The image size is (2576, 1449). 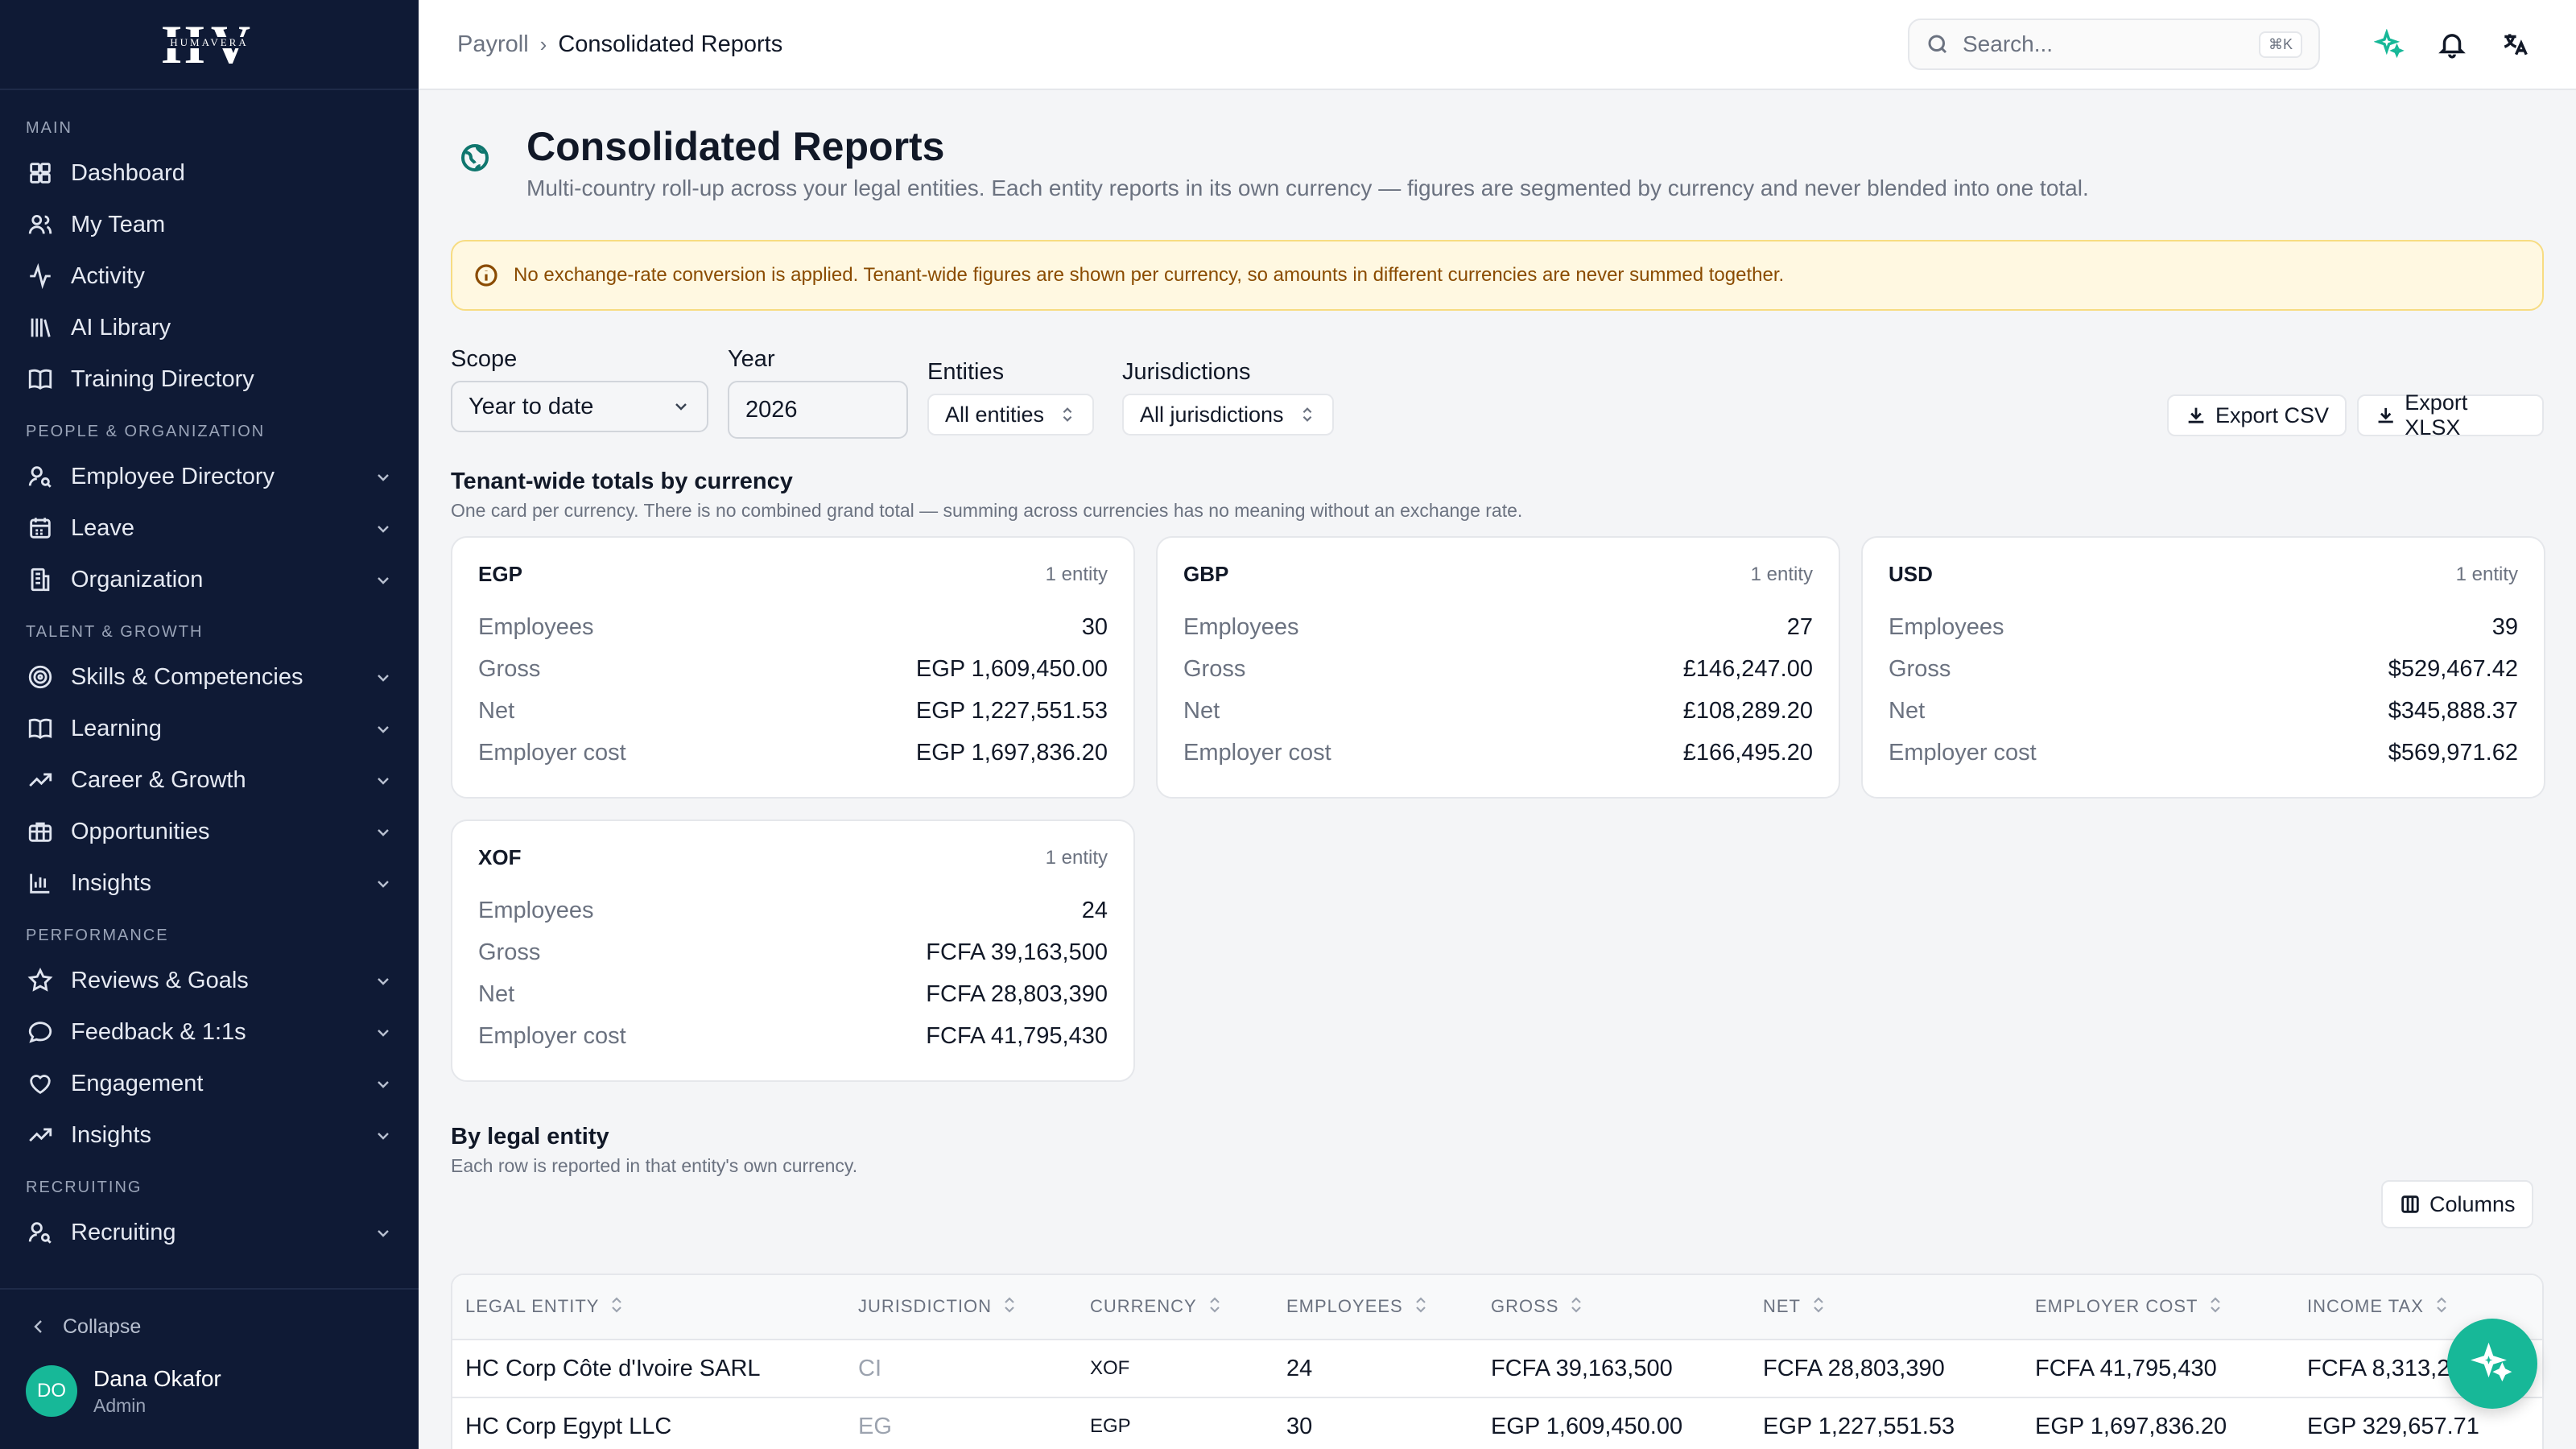 I want to click on sidebar-item-skills-competencies: Skills & Competencies, so click(x=209, y=677).